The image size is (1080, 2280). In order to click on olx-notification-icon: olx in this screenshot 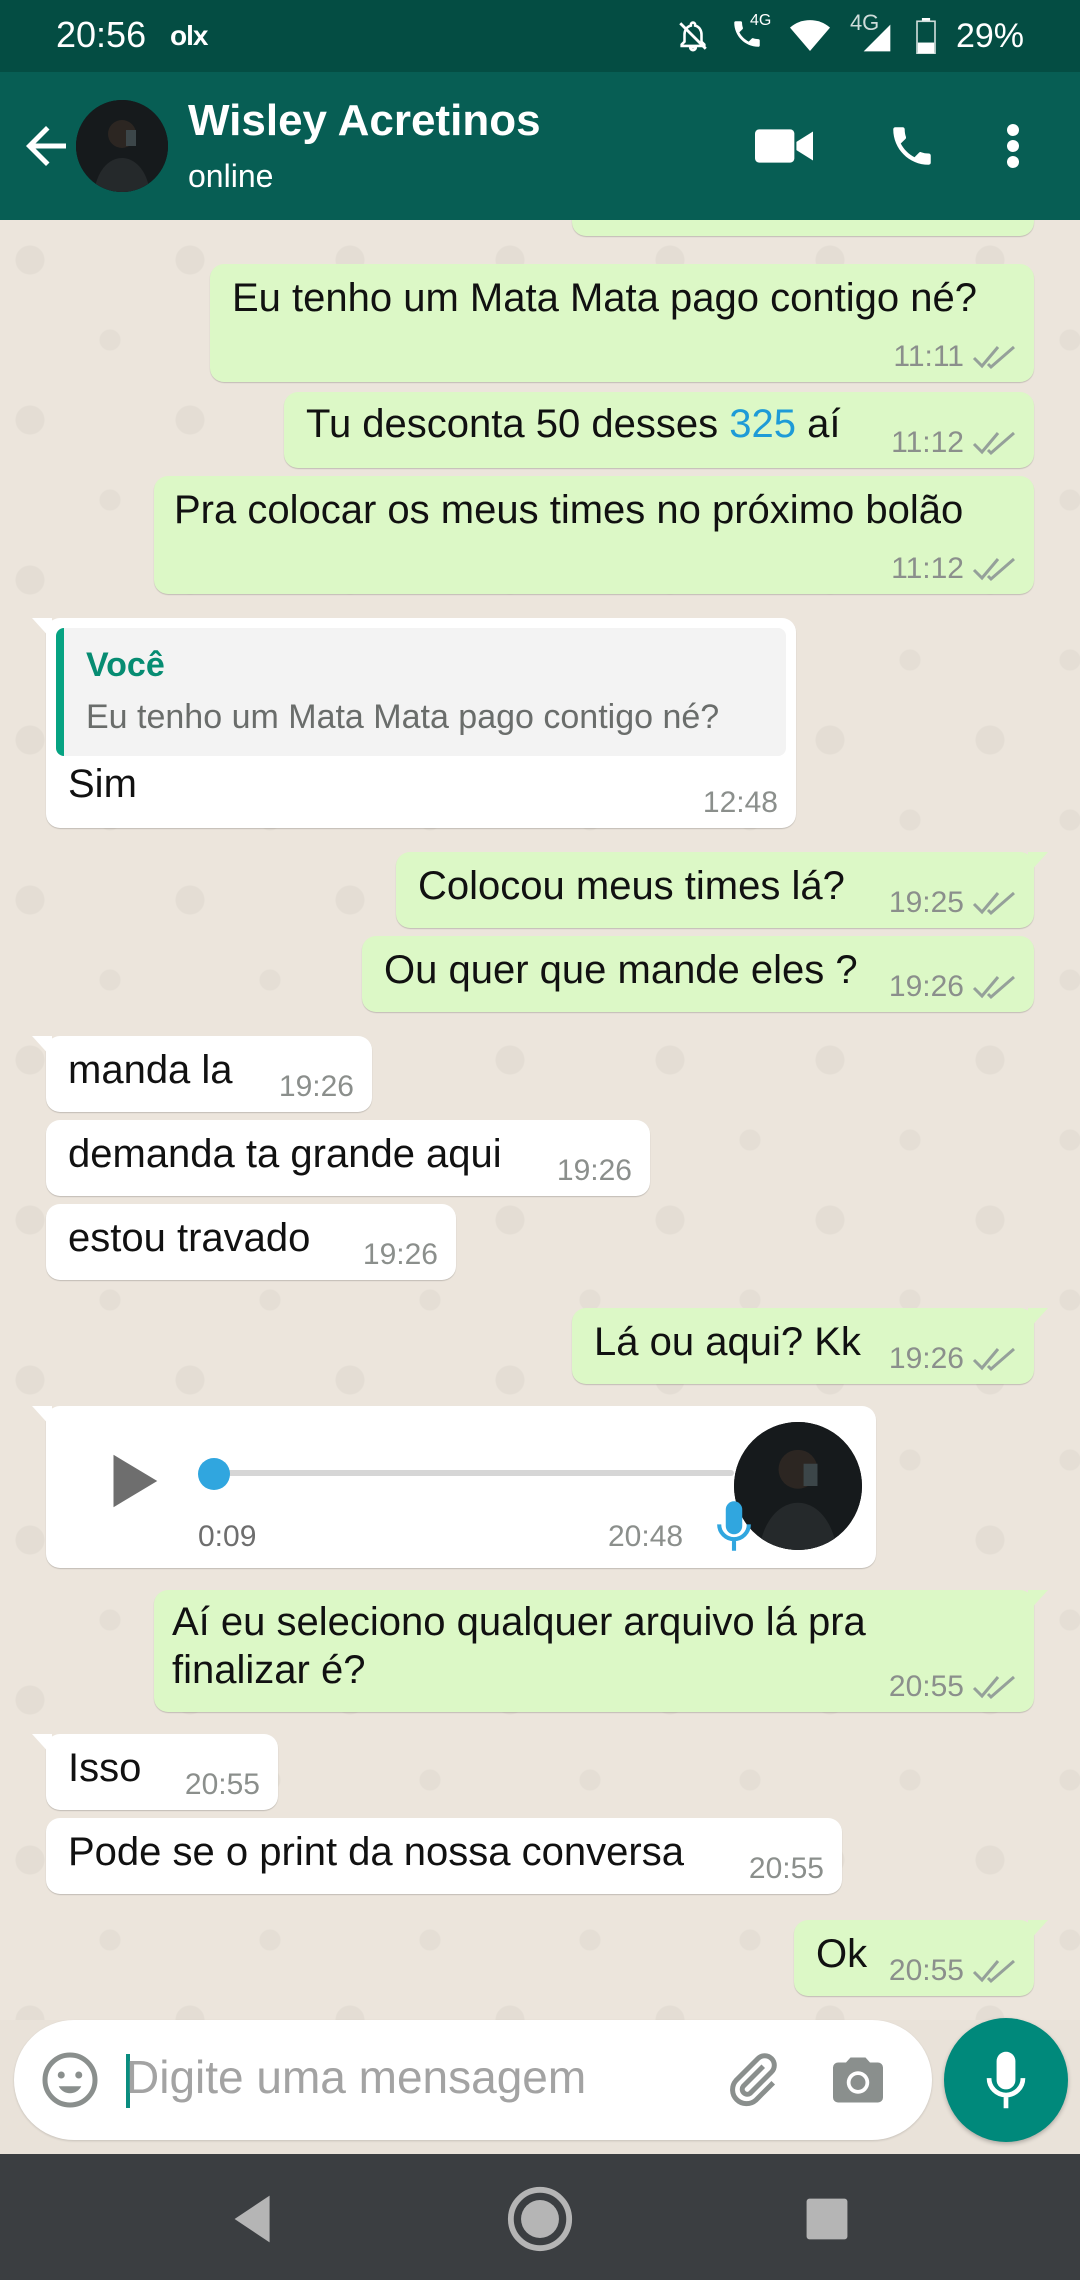, I will do `click(189, 35)`.